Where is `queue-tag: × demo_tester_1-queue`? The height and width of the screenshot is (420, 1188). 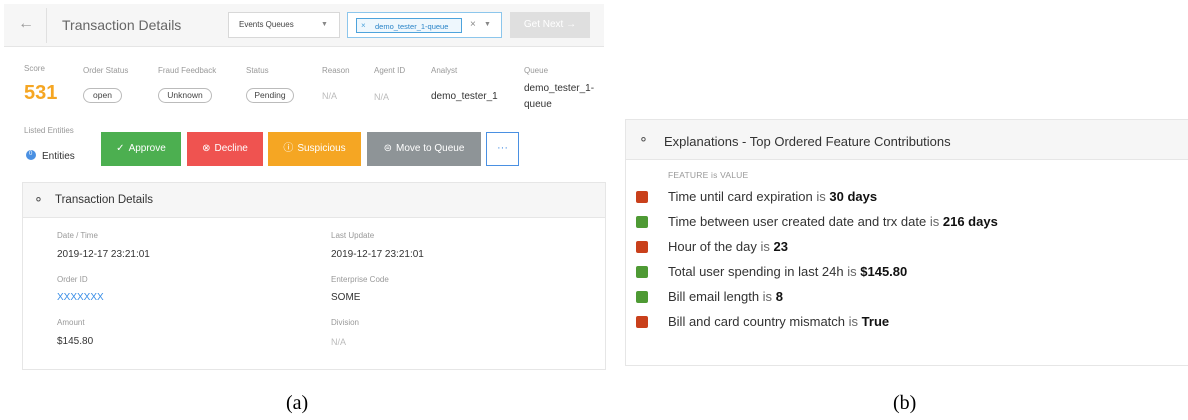
queue-tag: × demo_tester_1-queue is located at coordinates (409, 25).